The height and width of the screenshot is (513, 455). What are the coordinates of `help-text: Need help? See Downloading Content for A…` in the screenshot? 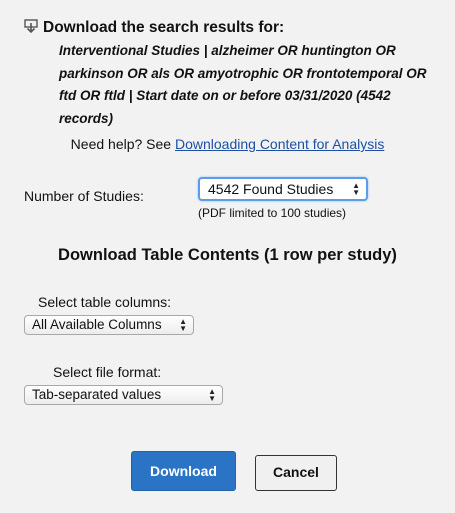 It's located at (227, 144).